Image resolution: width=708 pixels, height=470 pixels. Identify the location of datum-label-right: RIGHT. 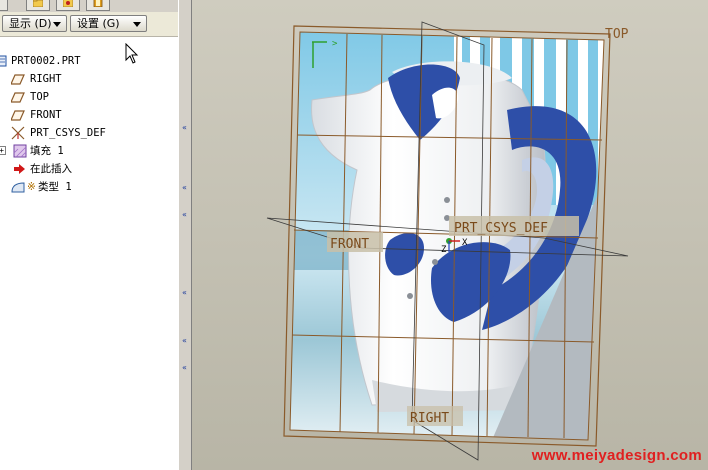
(429, 418).